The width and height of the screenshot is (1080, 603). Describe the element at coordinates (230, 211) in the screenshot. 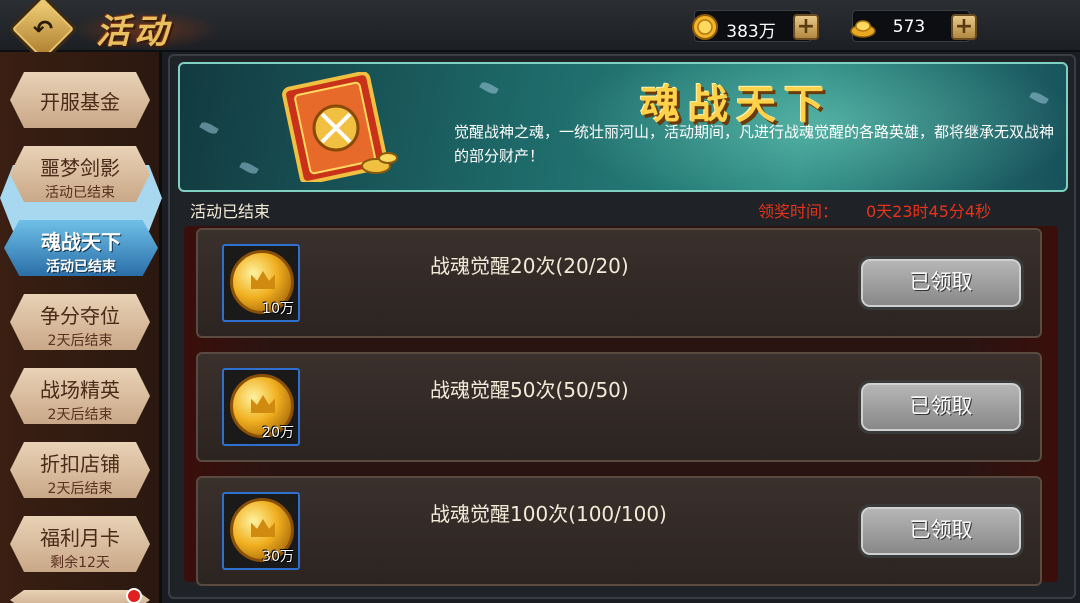

I see `activity-status: 活动已结束` at that location.